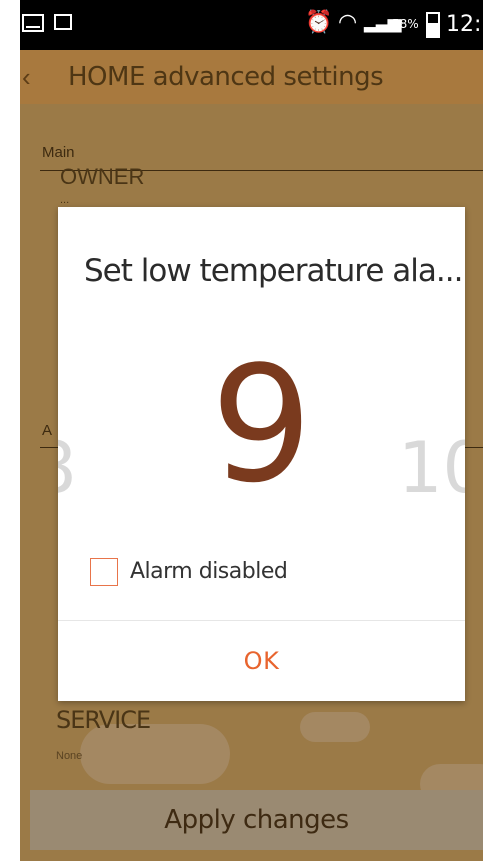 The image size is (483, 861). What do you see at coordinates (348, 22) in the screenshot?
I see `wifi-icon: ◠` at bounding box center [348, 22].